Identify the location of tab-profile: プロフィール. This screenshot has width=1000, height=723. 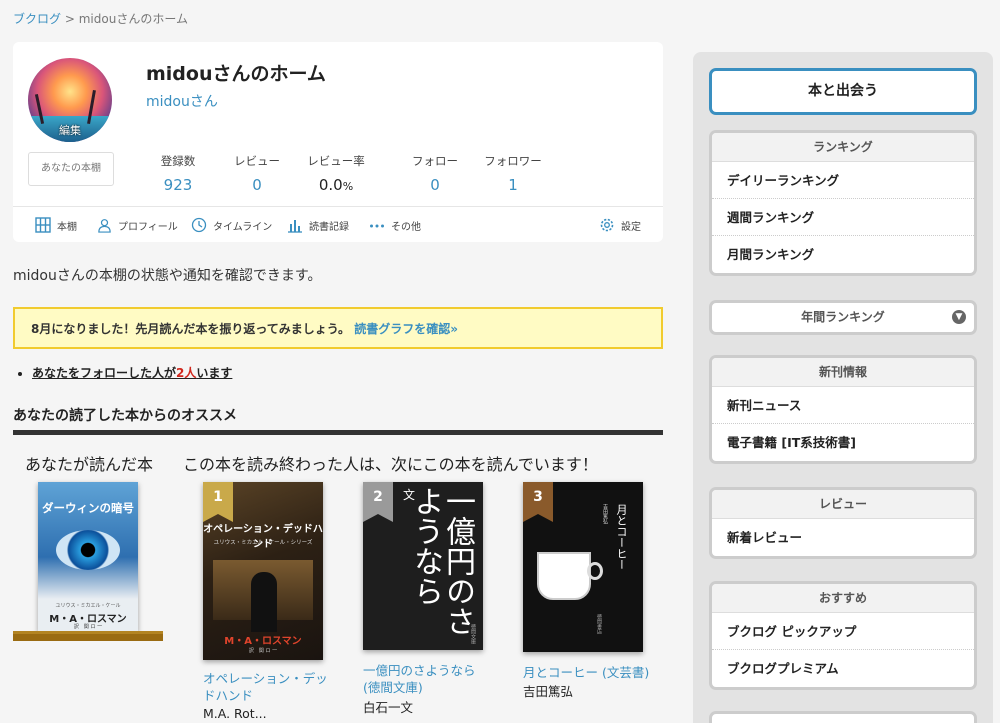
(137, 225).